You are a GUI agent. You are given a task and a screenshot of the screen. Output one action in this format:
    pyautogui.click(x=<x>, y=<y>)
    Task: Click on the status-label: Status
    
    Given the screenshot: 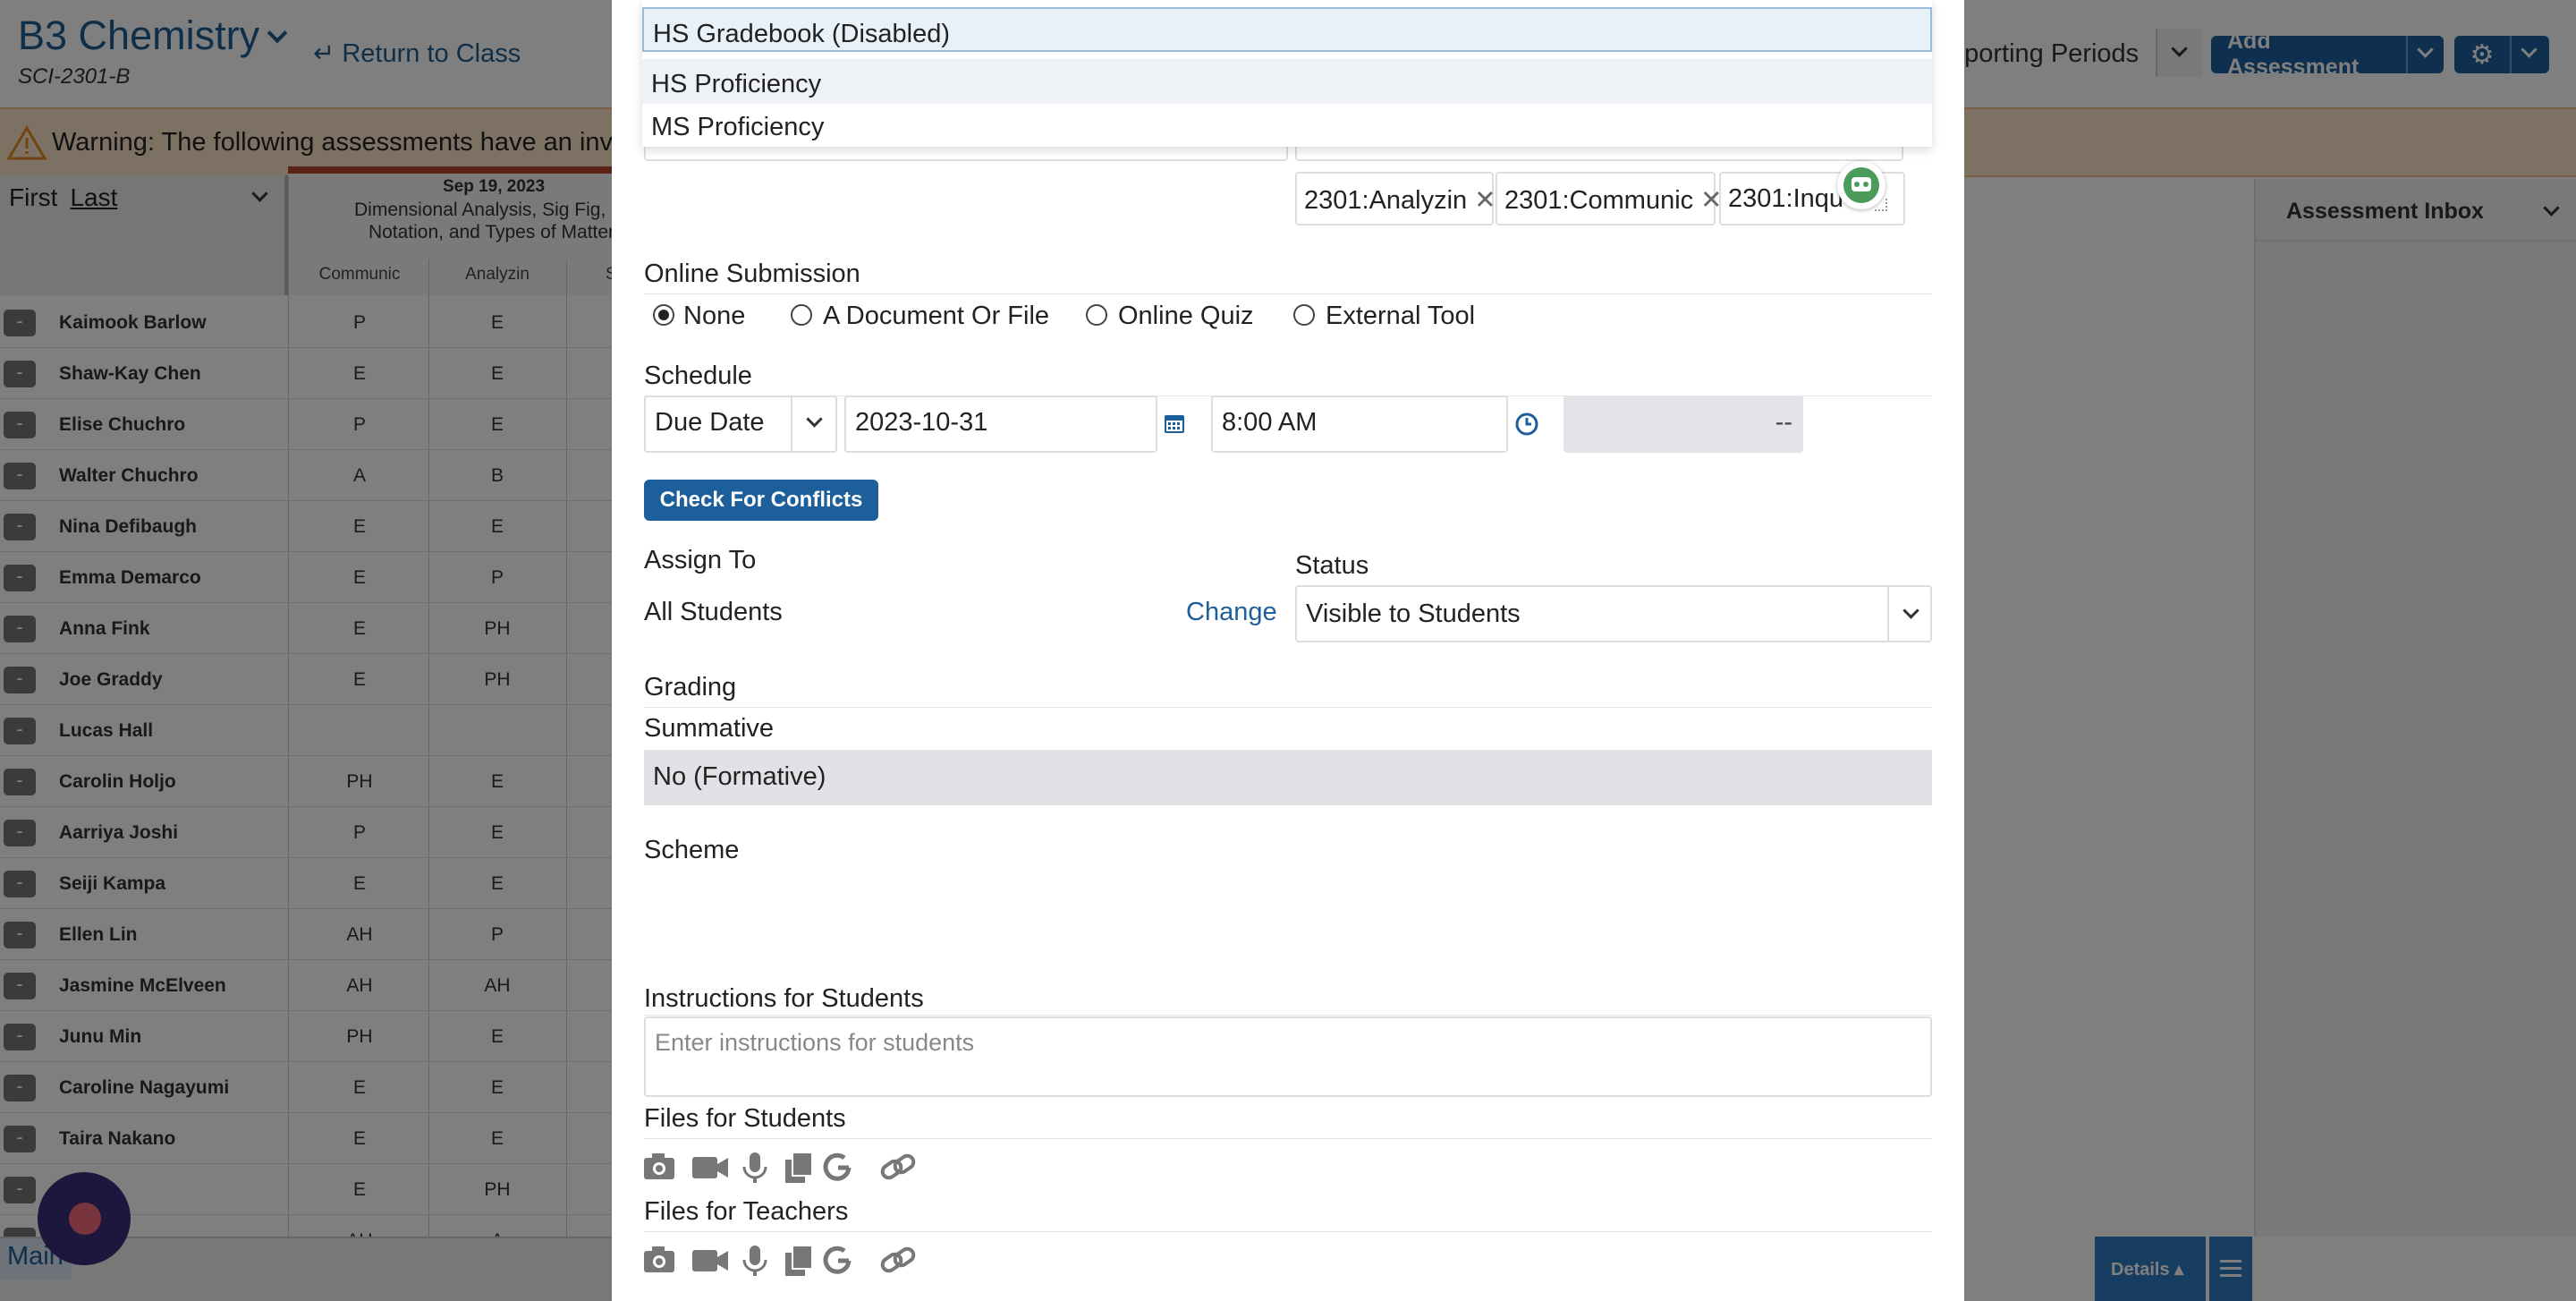 What is the action you would take?
    pyautogui.click(x=1332, y=565)
    